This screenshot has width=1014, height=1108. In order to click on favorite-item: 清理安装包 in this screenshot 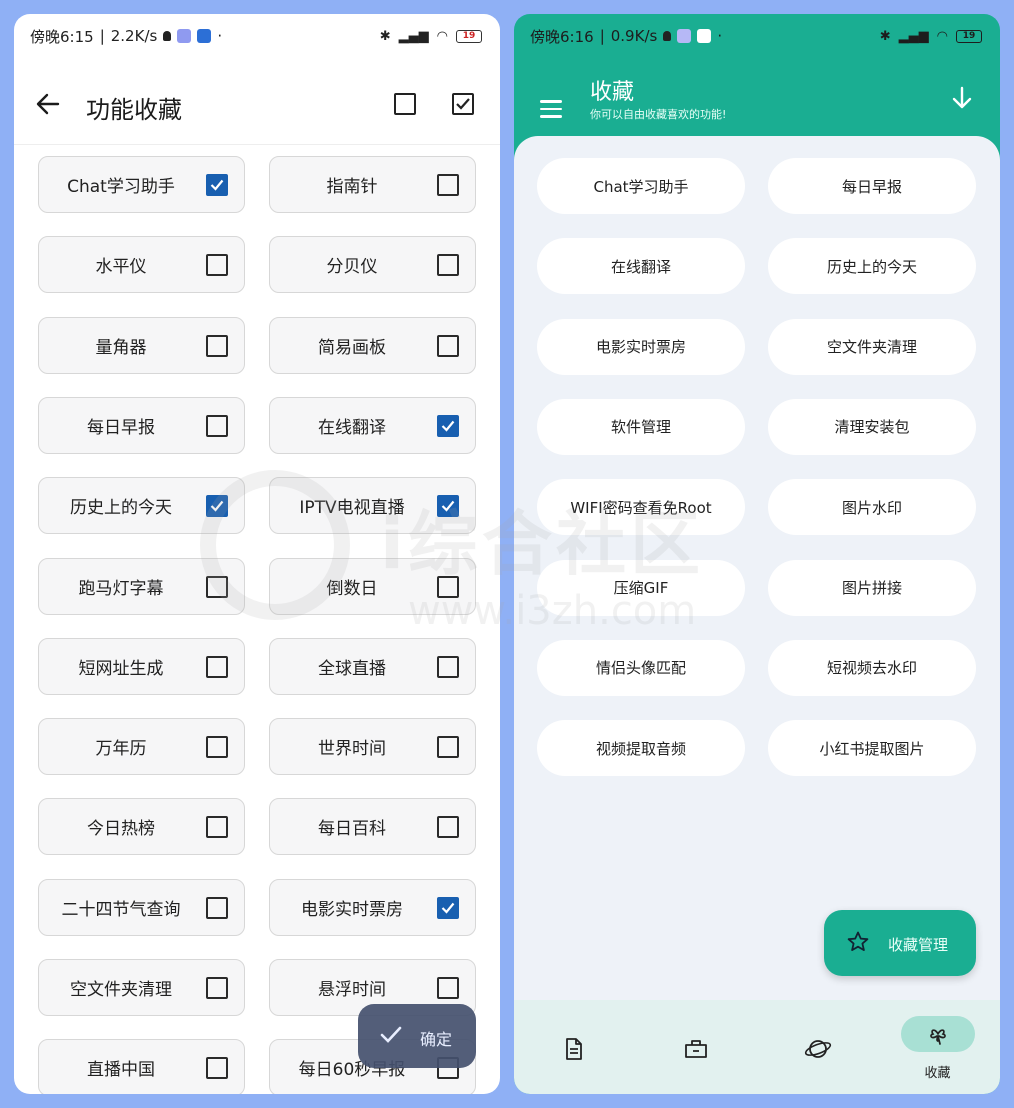, I will do `click(872, 426)`.